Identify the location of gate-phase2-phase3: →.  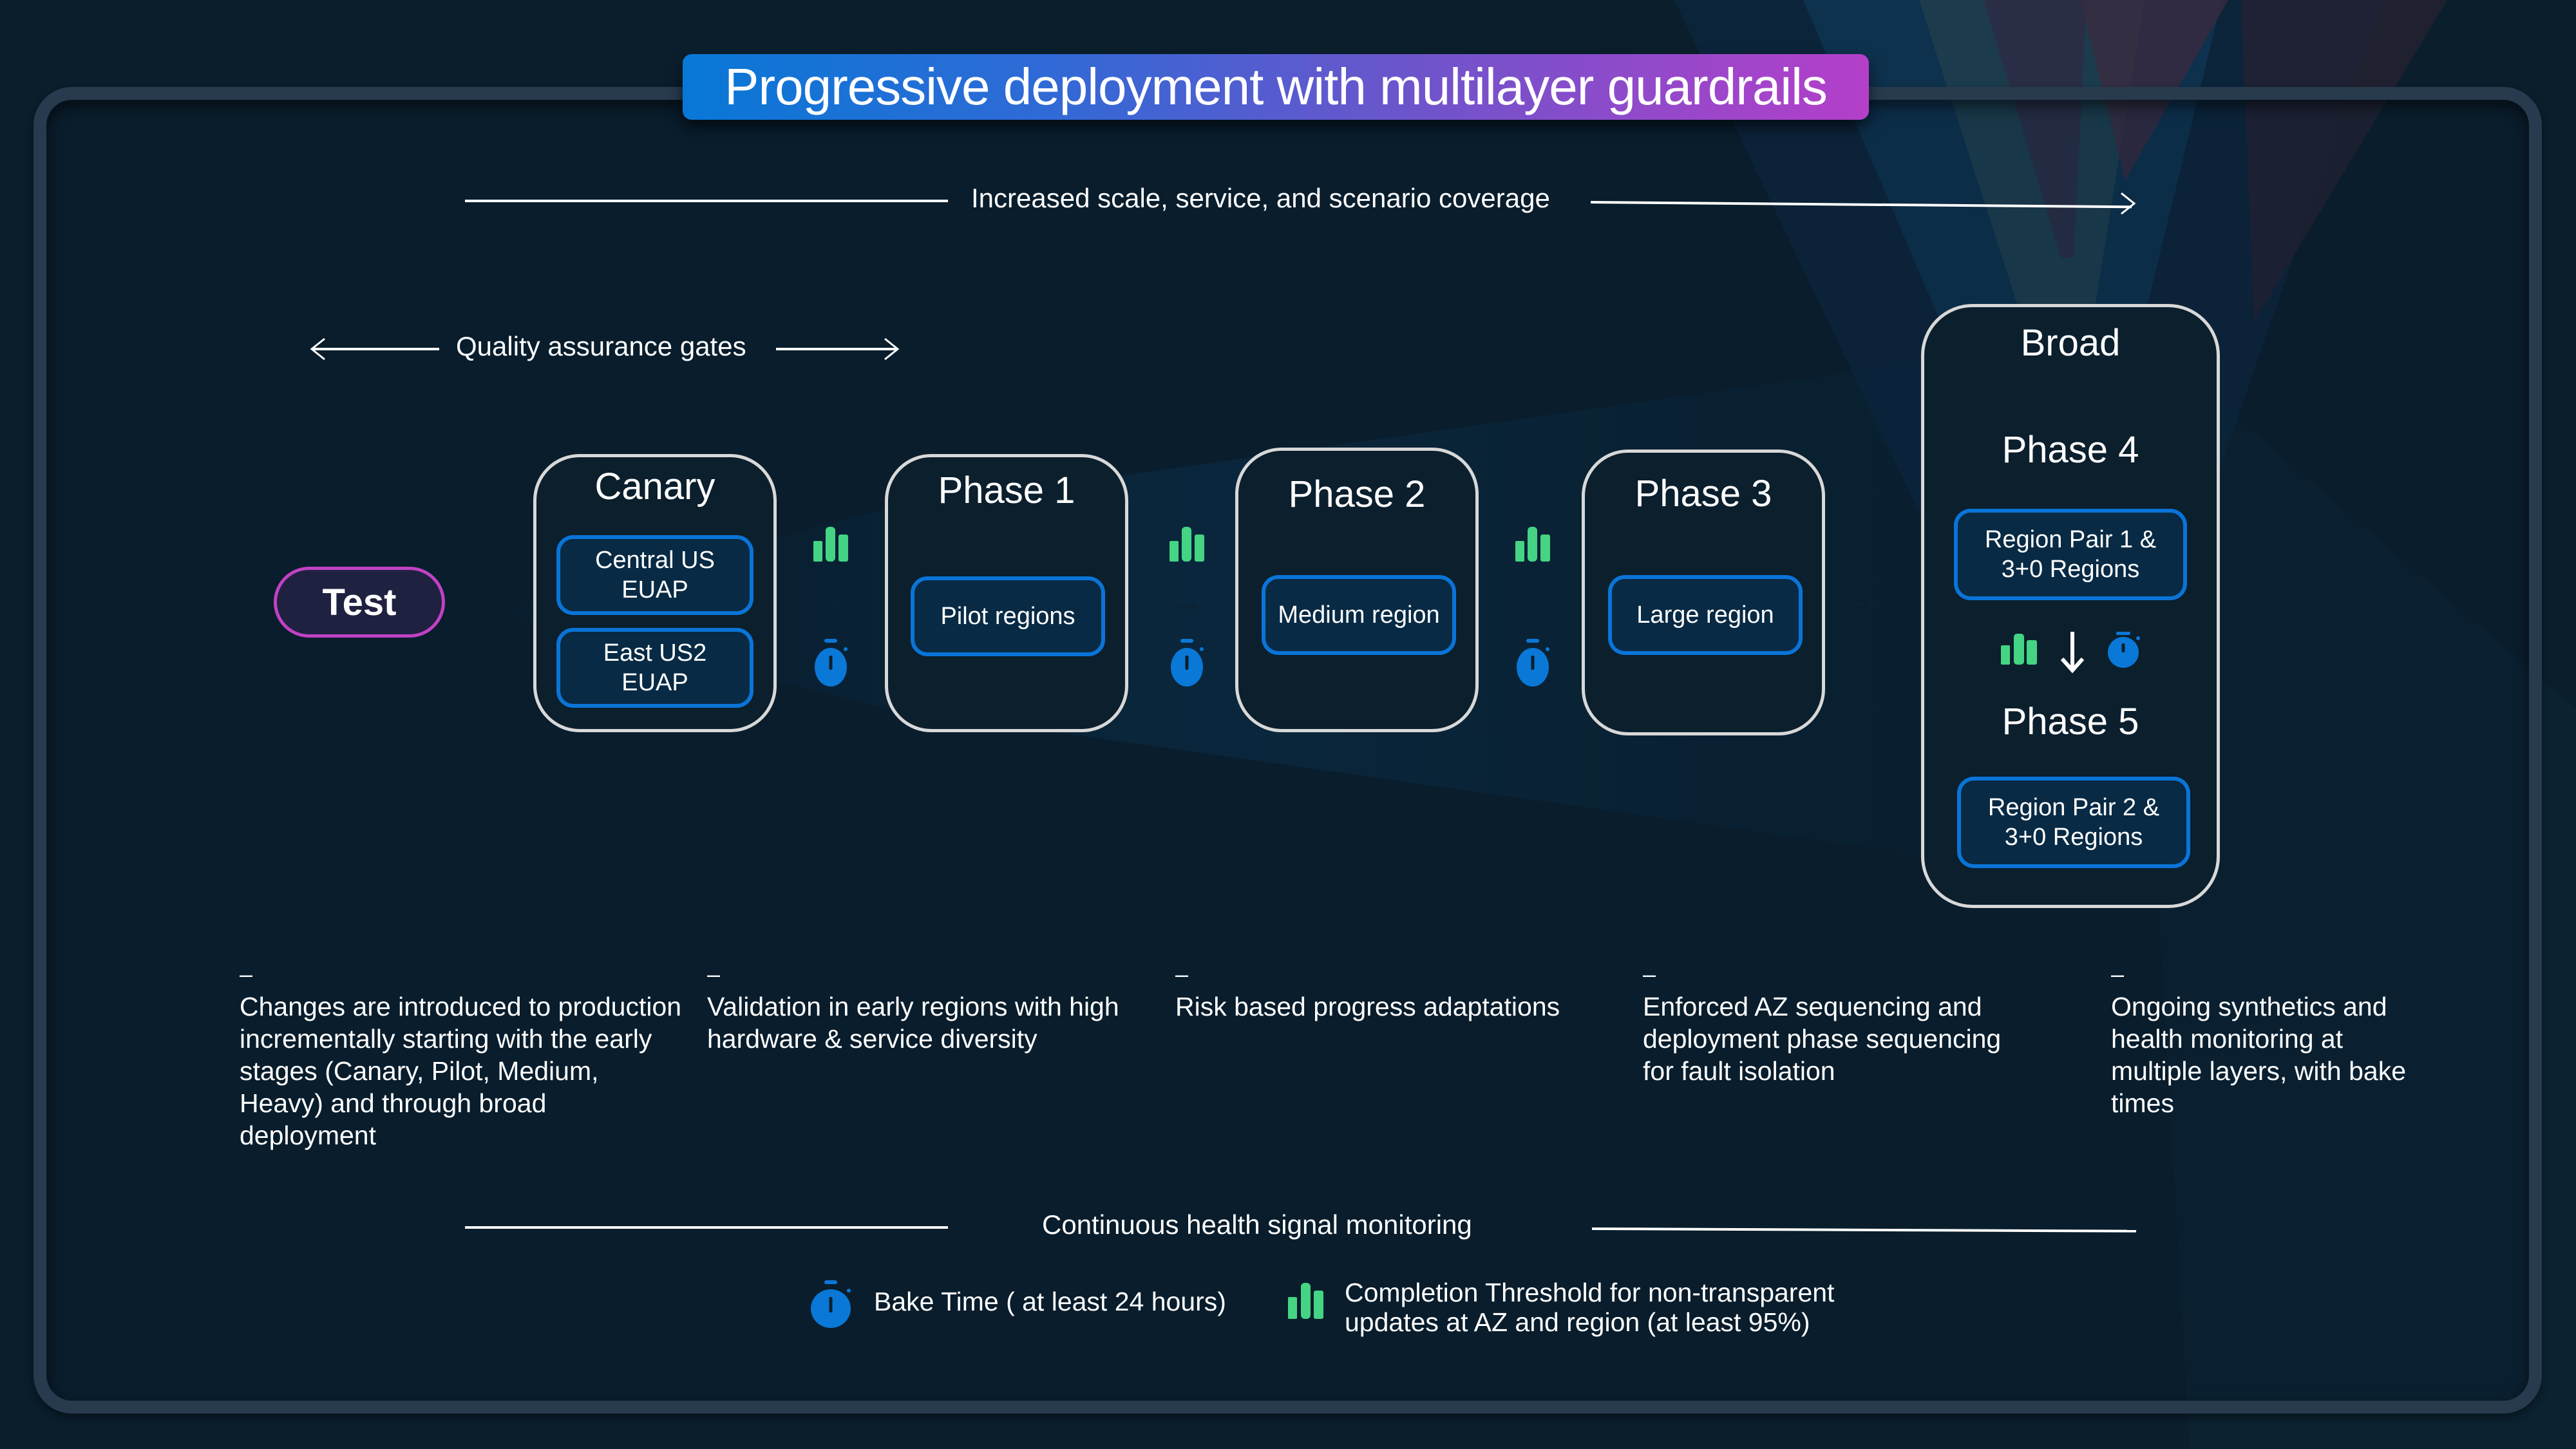
(1533, 605).